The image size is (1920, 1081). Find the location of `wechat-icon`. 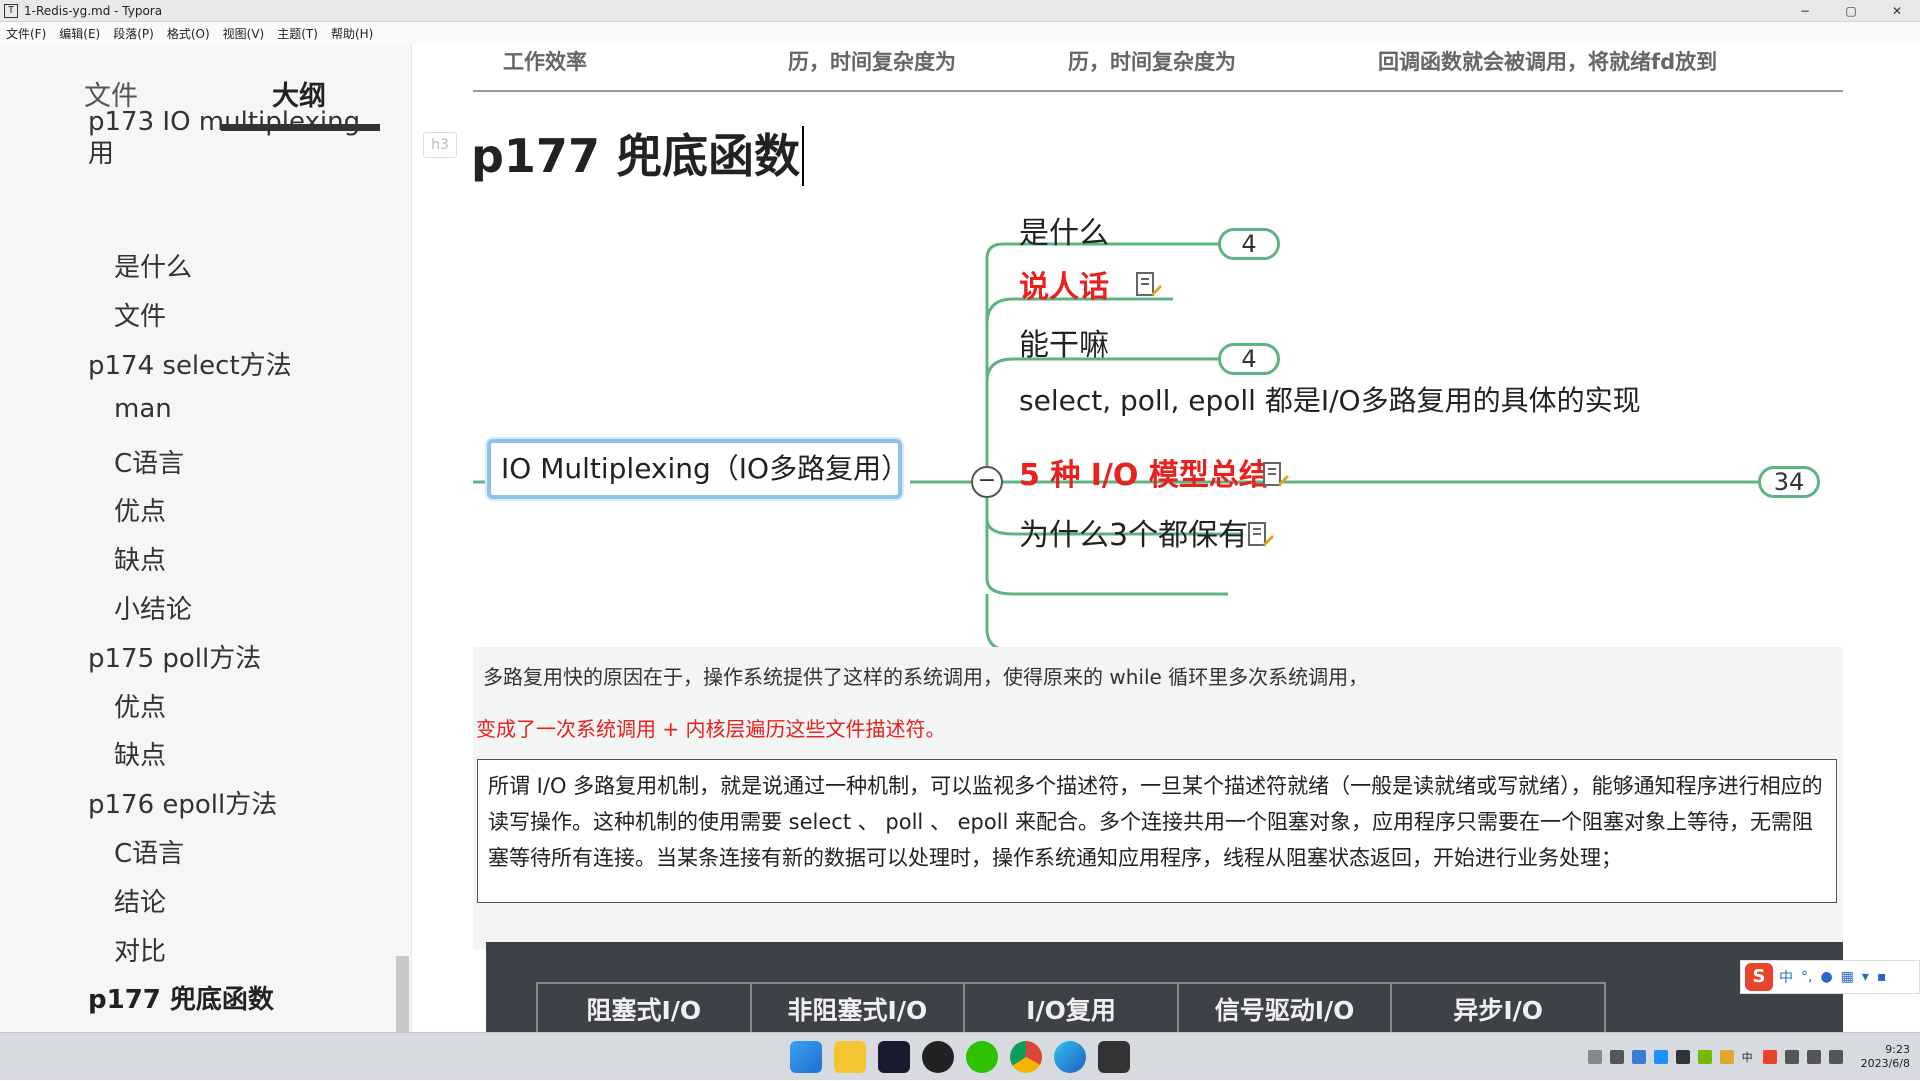

wechat-icon is located at coordinates (982, 1057).